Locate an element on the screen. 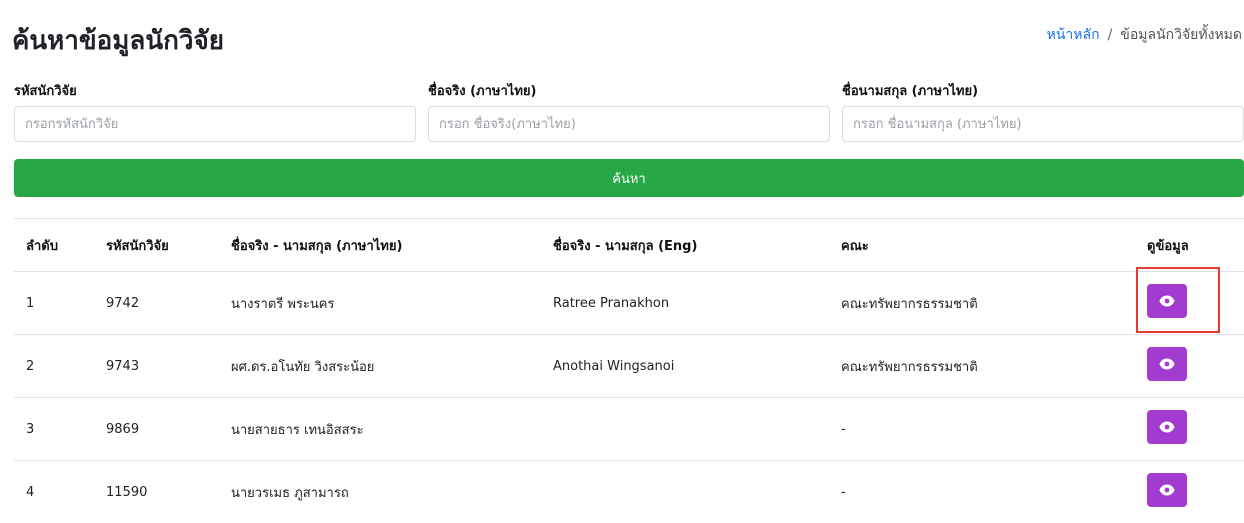 This screenshot has height=523, width=1244. cell-name-en: Anothai Wingsanoi is located at coordinates (685, 366).